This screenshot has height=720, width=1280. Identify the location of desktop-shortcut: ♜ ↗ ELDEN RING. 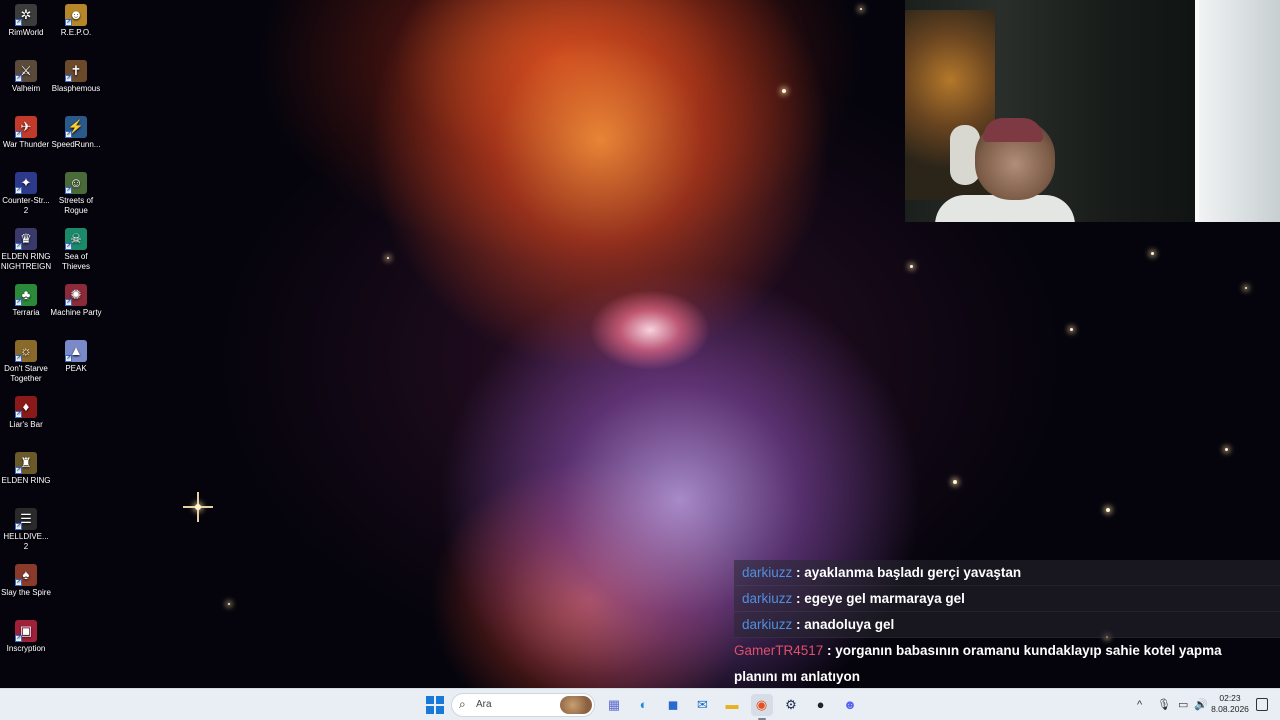
(26, 467).